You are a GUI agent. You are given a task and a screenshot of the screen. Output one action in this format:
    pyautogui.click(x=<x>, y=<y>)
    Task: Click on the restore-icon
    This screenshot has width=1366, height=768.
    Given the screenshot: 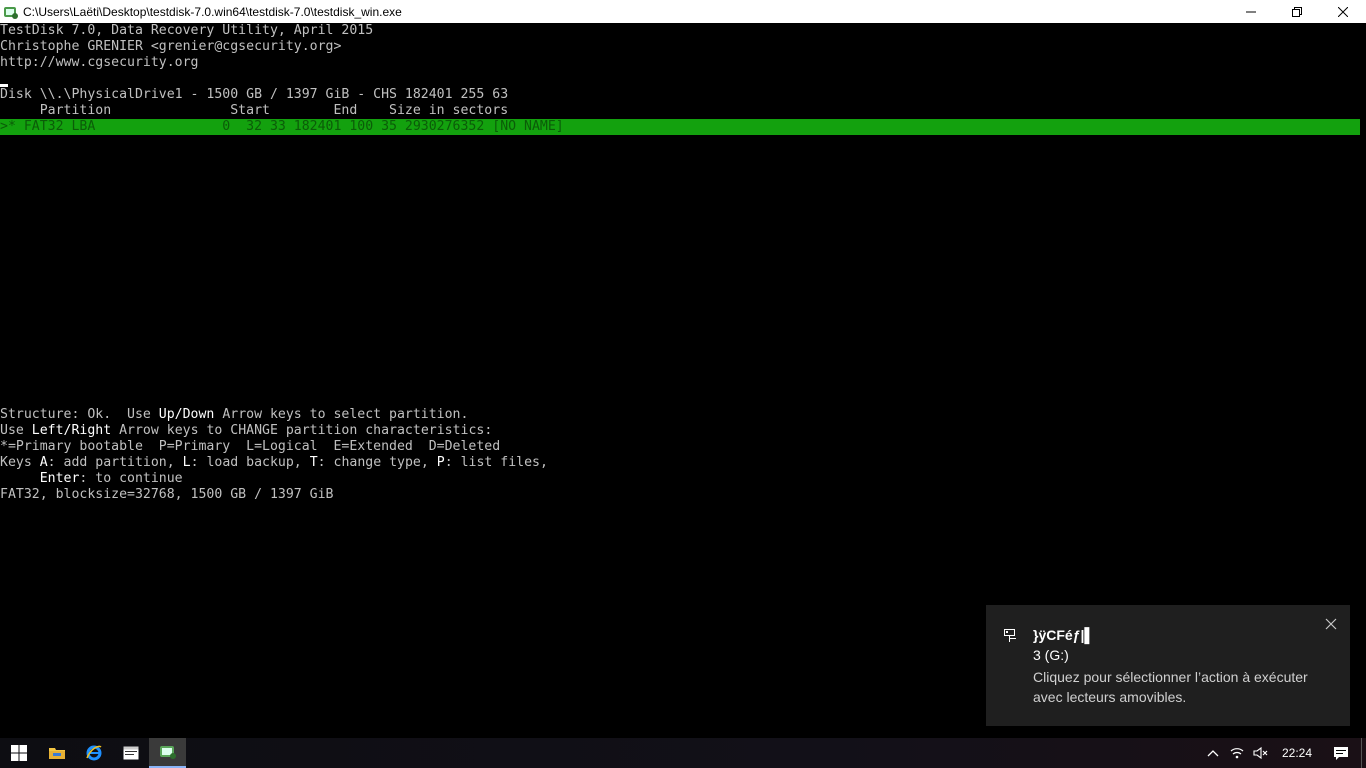 What is the action you would take?
    pyautogui.click(x=1297, y=11)
    